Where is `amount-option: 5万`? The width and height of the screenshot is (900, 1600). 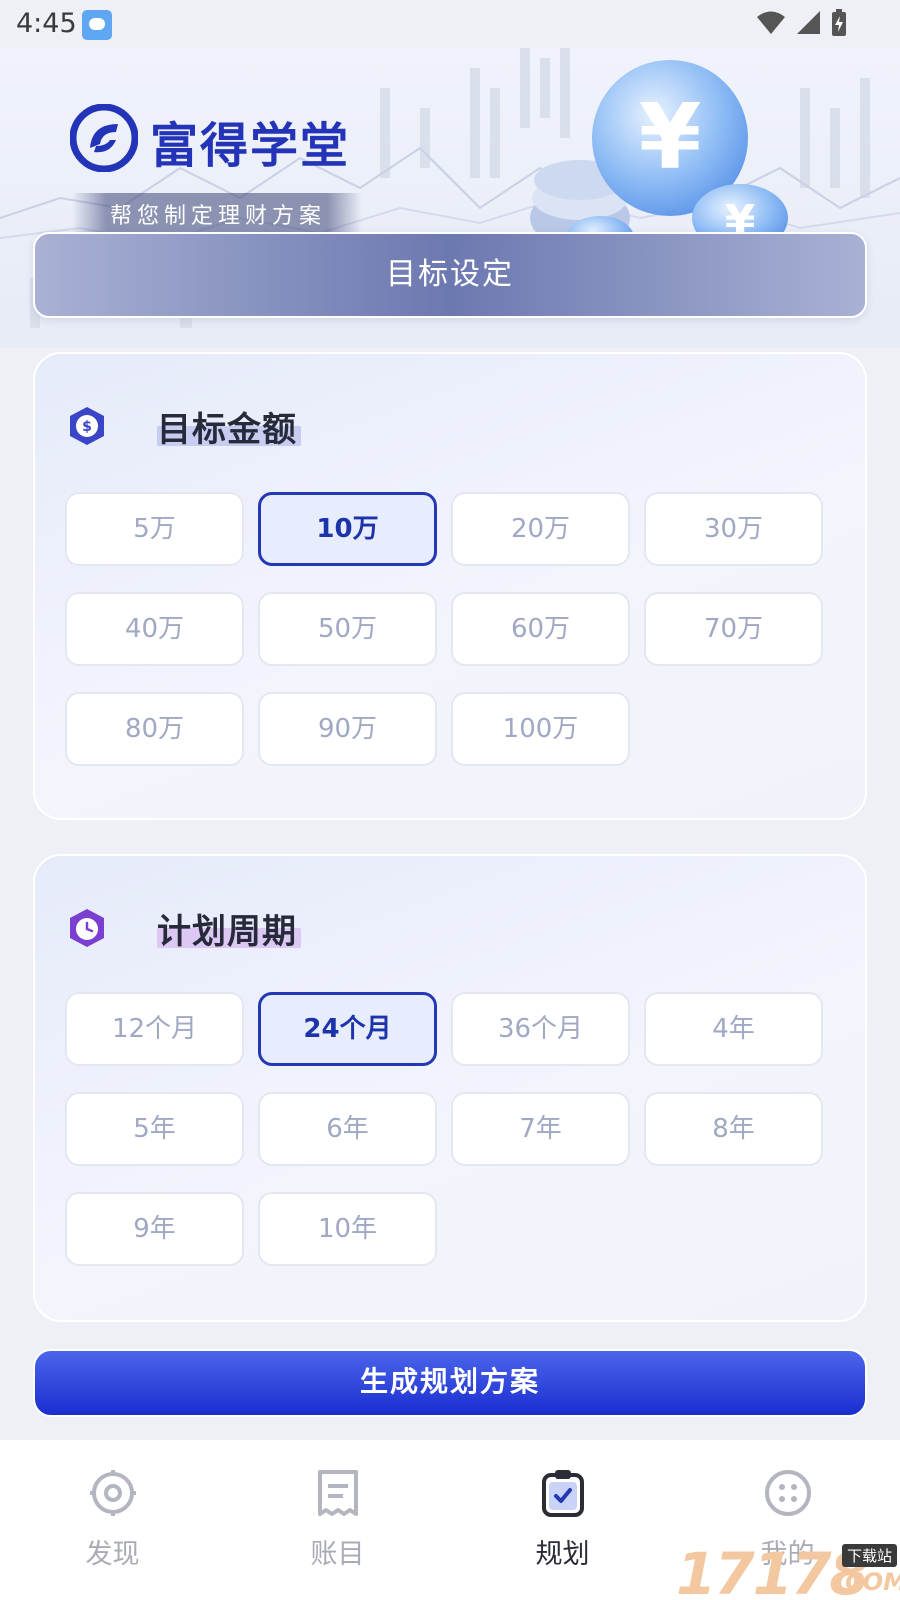
amount-option: 5万 is located at coordinates (154, 529).